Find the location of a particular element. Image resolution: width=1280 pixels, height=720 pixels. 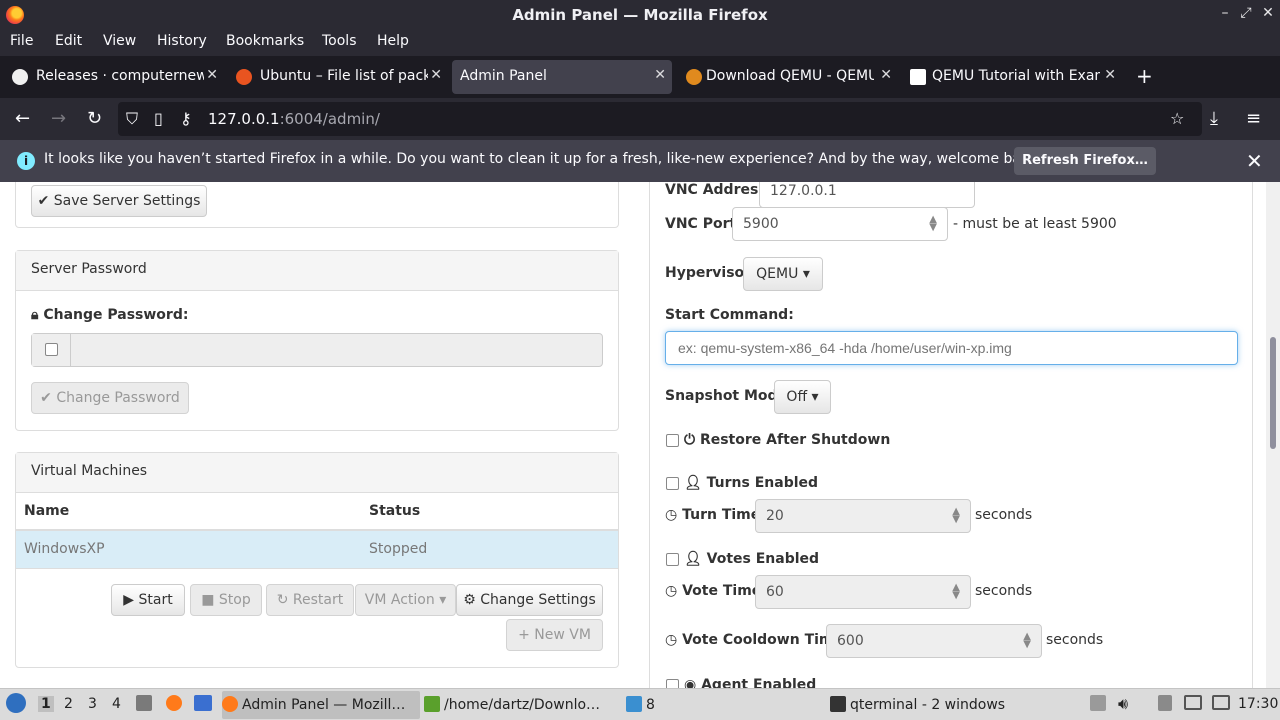

save-server-settings-button: ✔ Save Server Settings is located at coordinates (119, 201).